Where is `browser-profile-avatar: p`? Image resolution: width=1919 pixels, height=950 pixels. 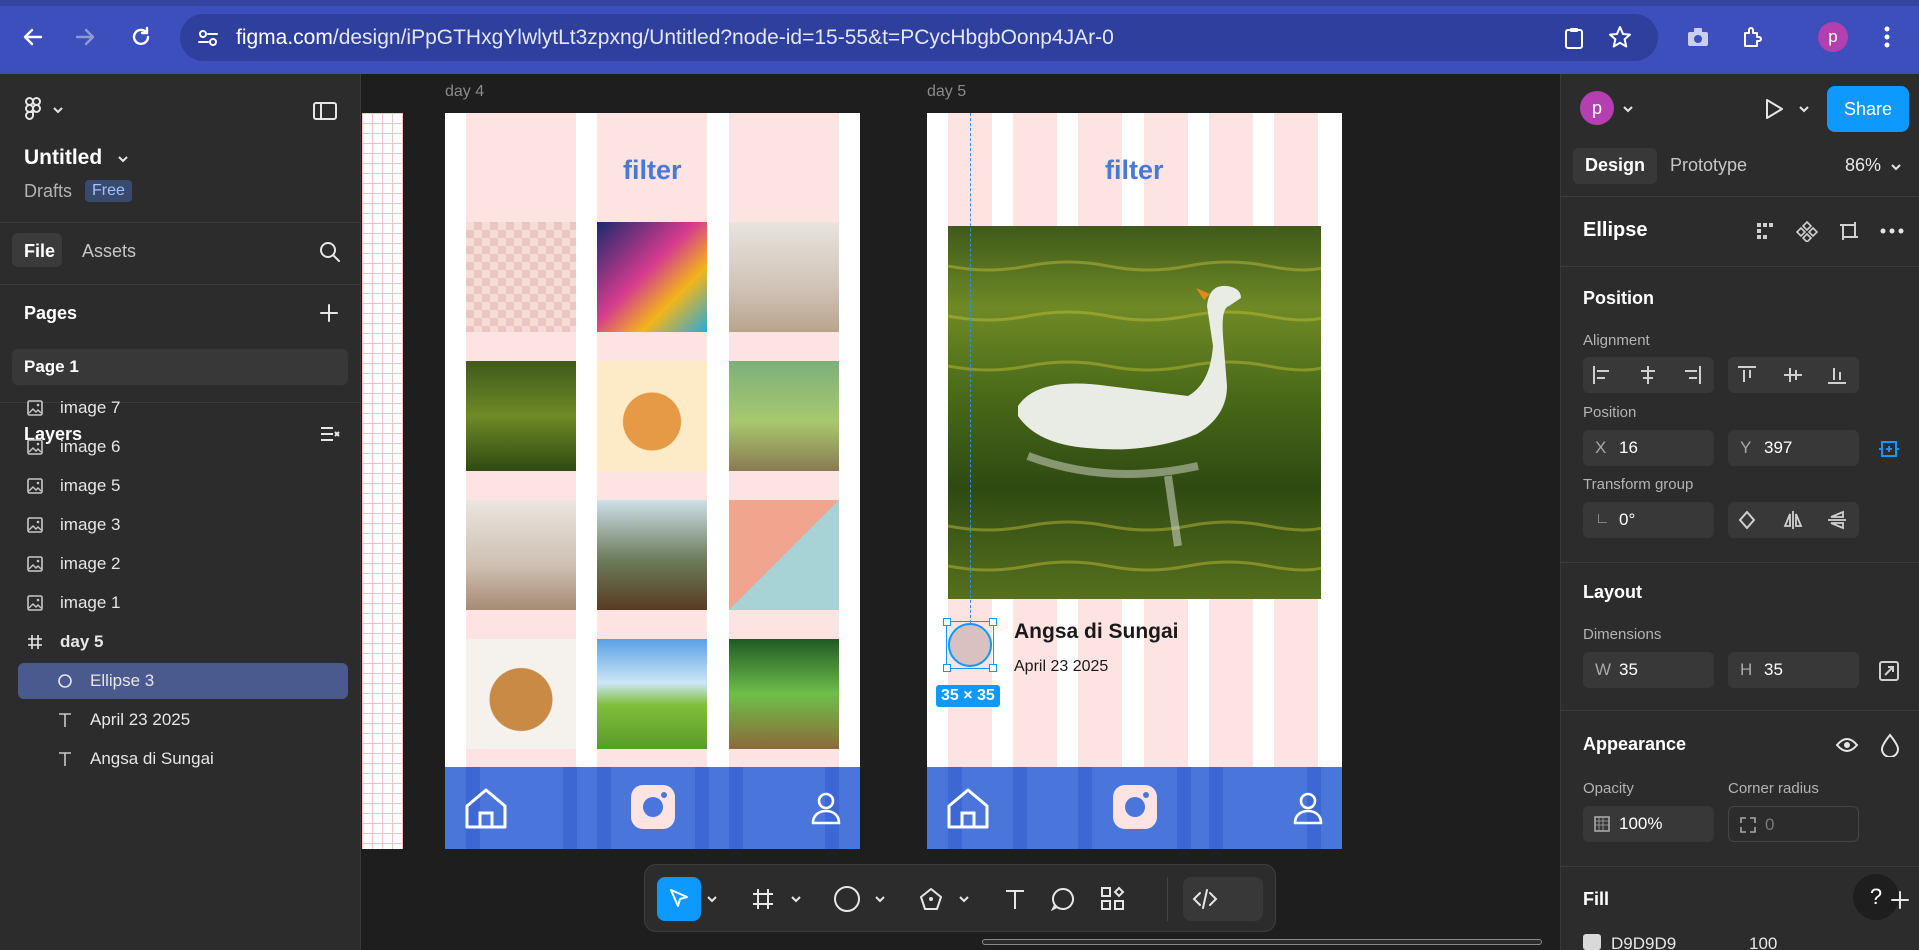
browser-profile-avatar: p is located at coordinates (1833, 37).